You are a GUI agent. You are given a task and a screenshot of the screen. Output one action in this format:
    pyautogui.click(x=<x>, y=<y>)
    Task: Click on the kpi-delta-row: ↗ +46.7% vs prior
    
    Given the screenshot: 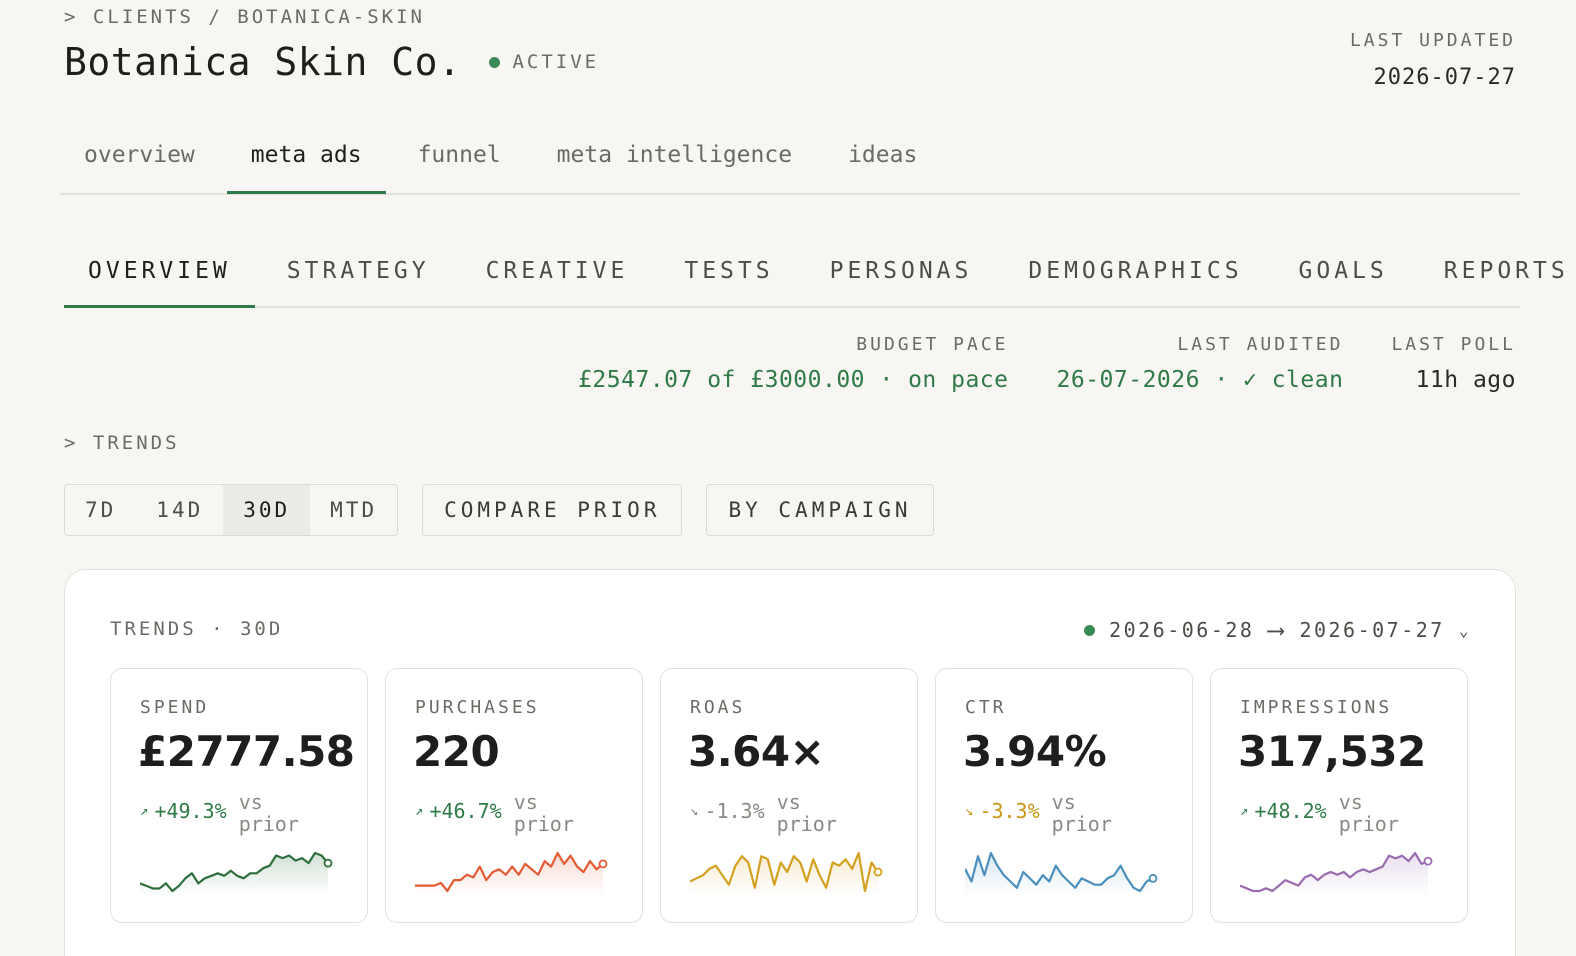 What is the action you would take?
    pyautogui.click(x=499, y=813)
    